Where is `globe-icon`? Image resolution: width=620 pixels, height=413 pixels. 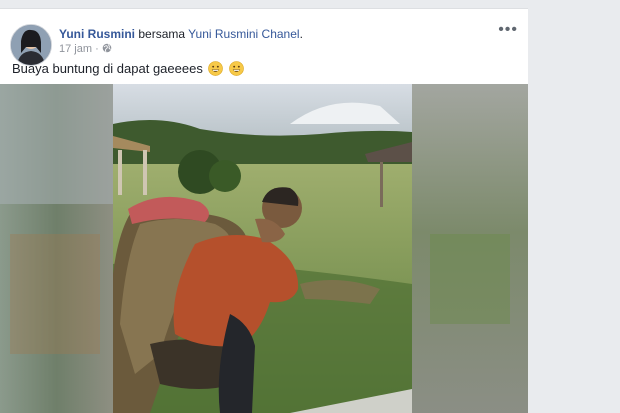
globe-icon is located at coordinates (107, 48).